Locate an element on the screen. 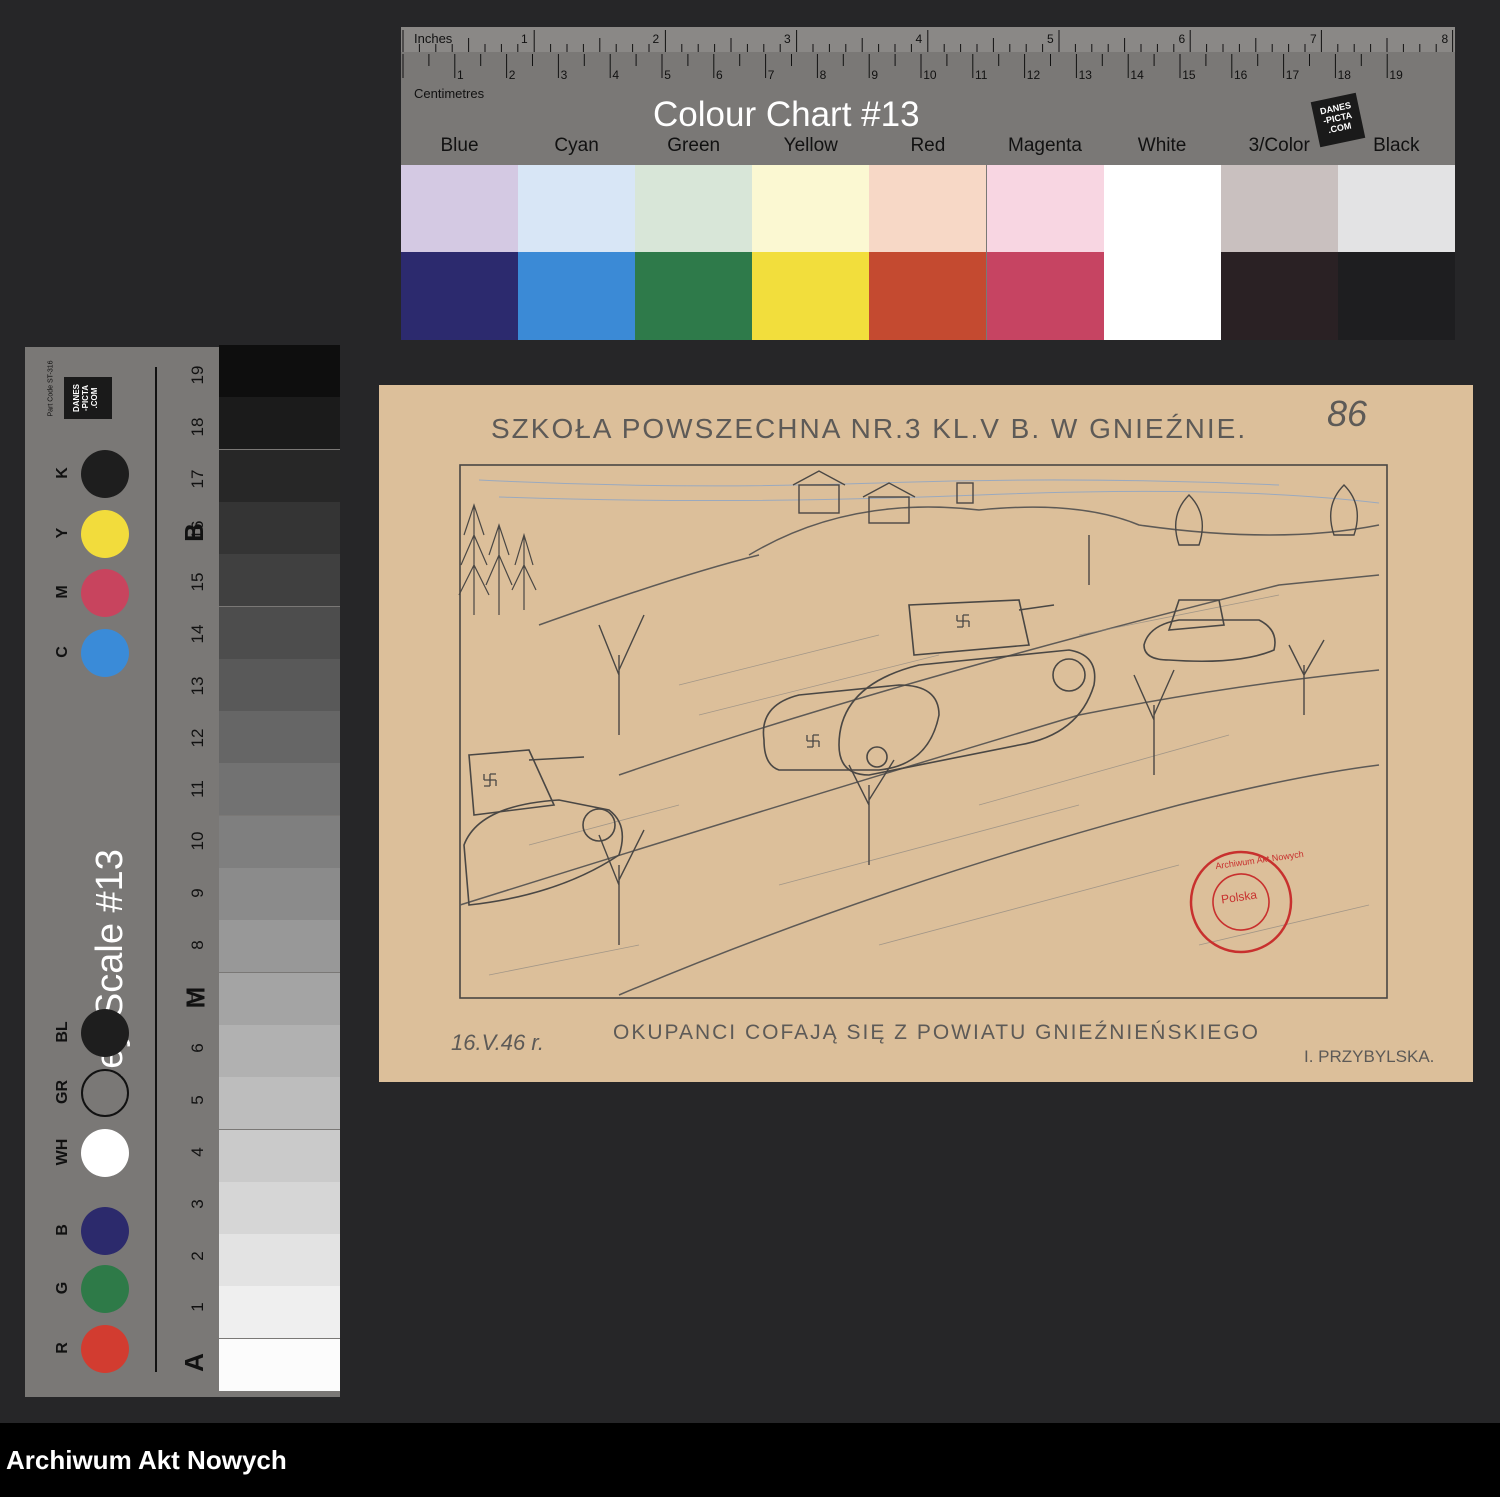 The height and width of the screenshot is (1497, 1500). swatch-label: Red is located at coordinates (928, 145).